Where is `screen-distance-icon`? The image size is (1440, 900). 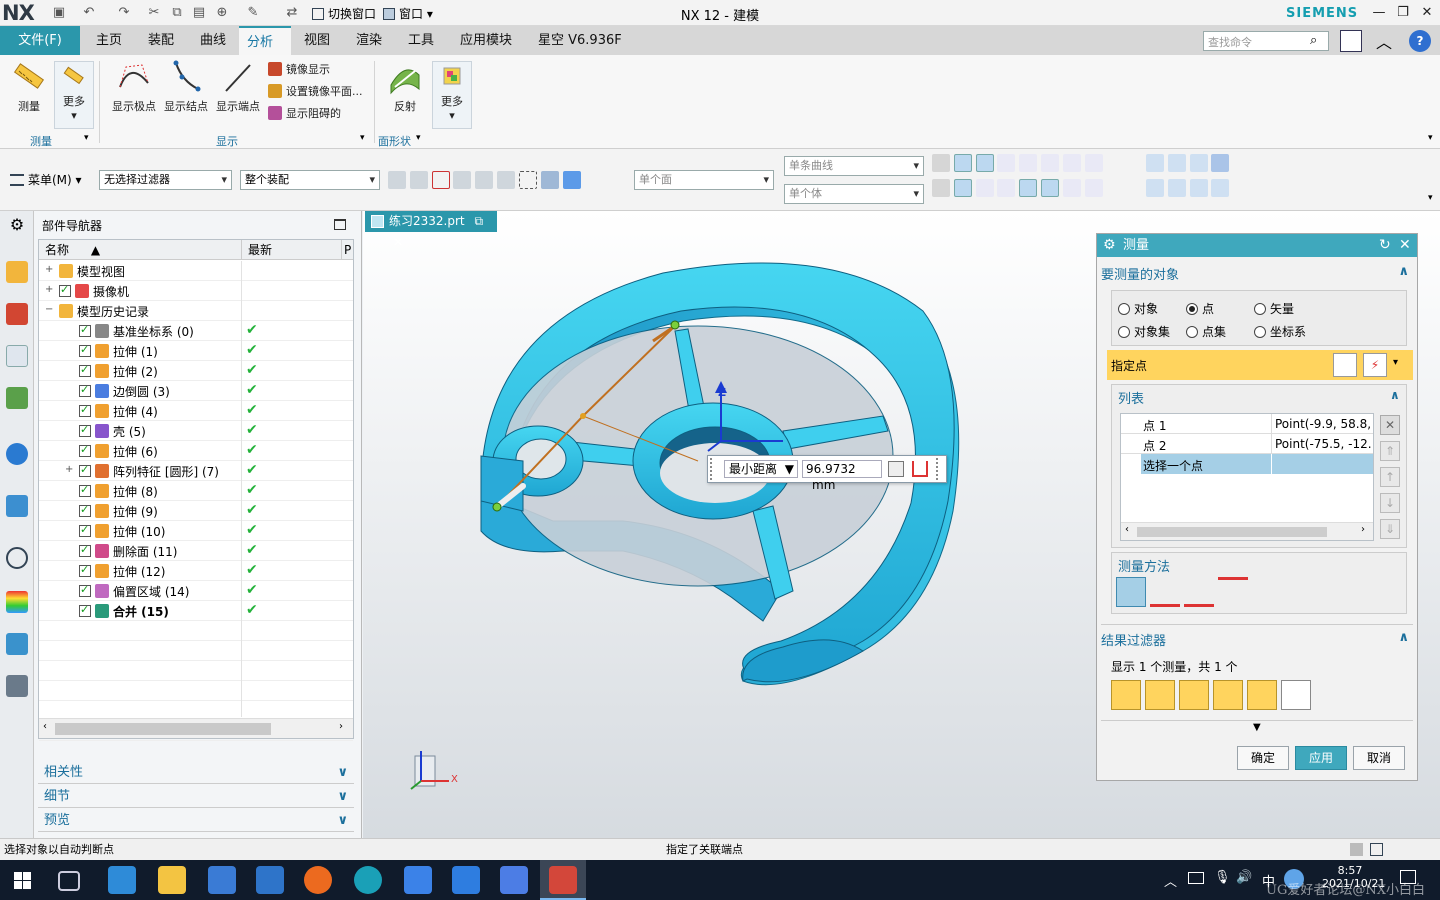 screen-distance-icon is located at coordinates (1199, 592).